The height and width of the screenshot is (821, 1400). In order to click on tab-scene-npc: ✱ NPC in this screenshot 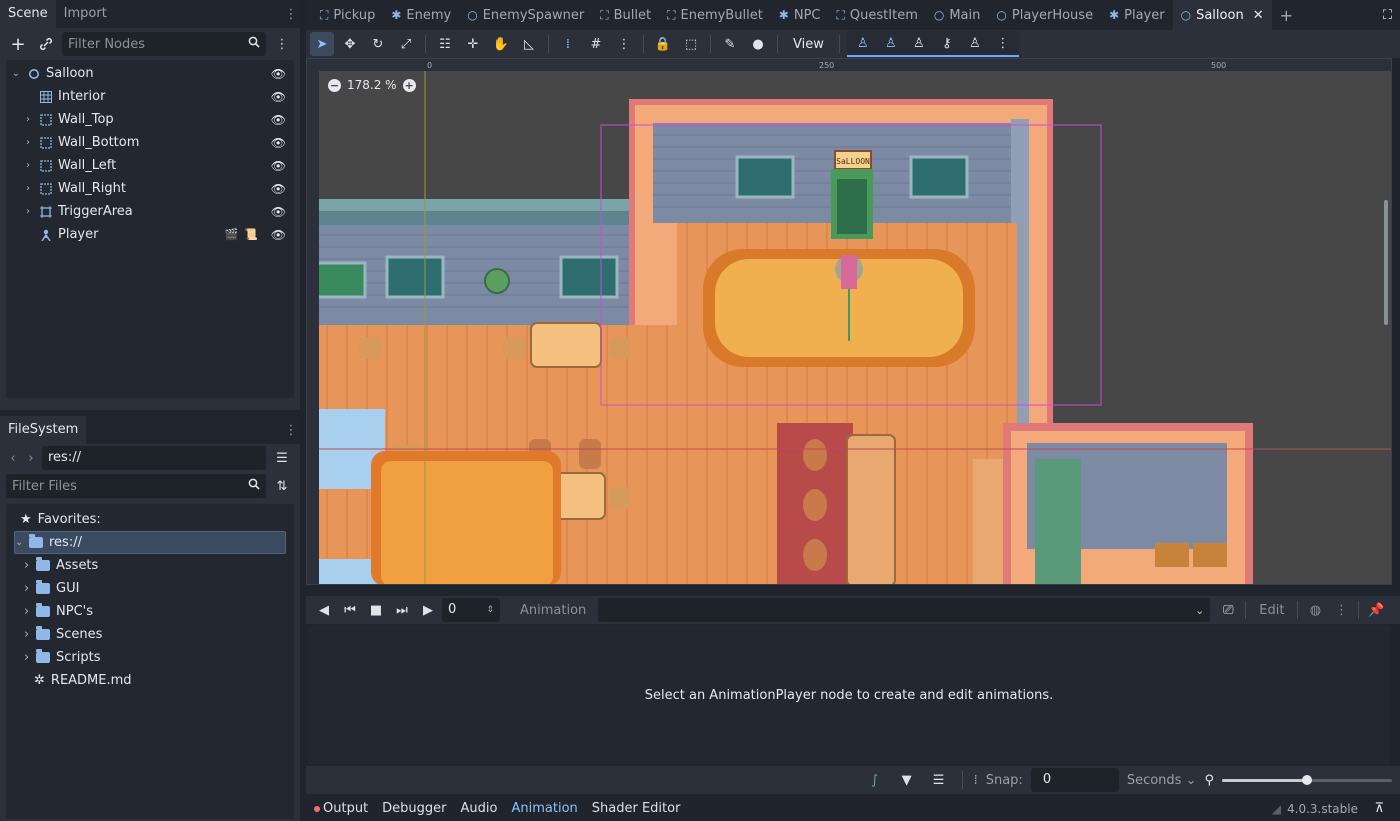, I will do `click(800, 15)`.